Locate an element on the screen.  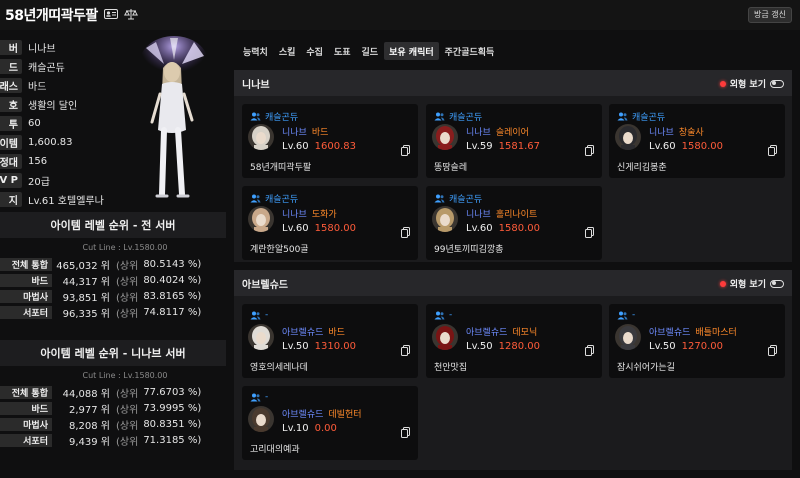
item-level: 1581.67 is located at coordinates (519, 146).